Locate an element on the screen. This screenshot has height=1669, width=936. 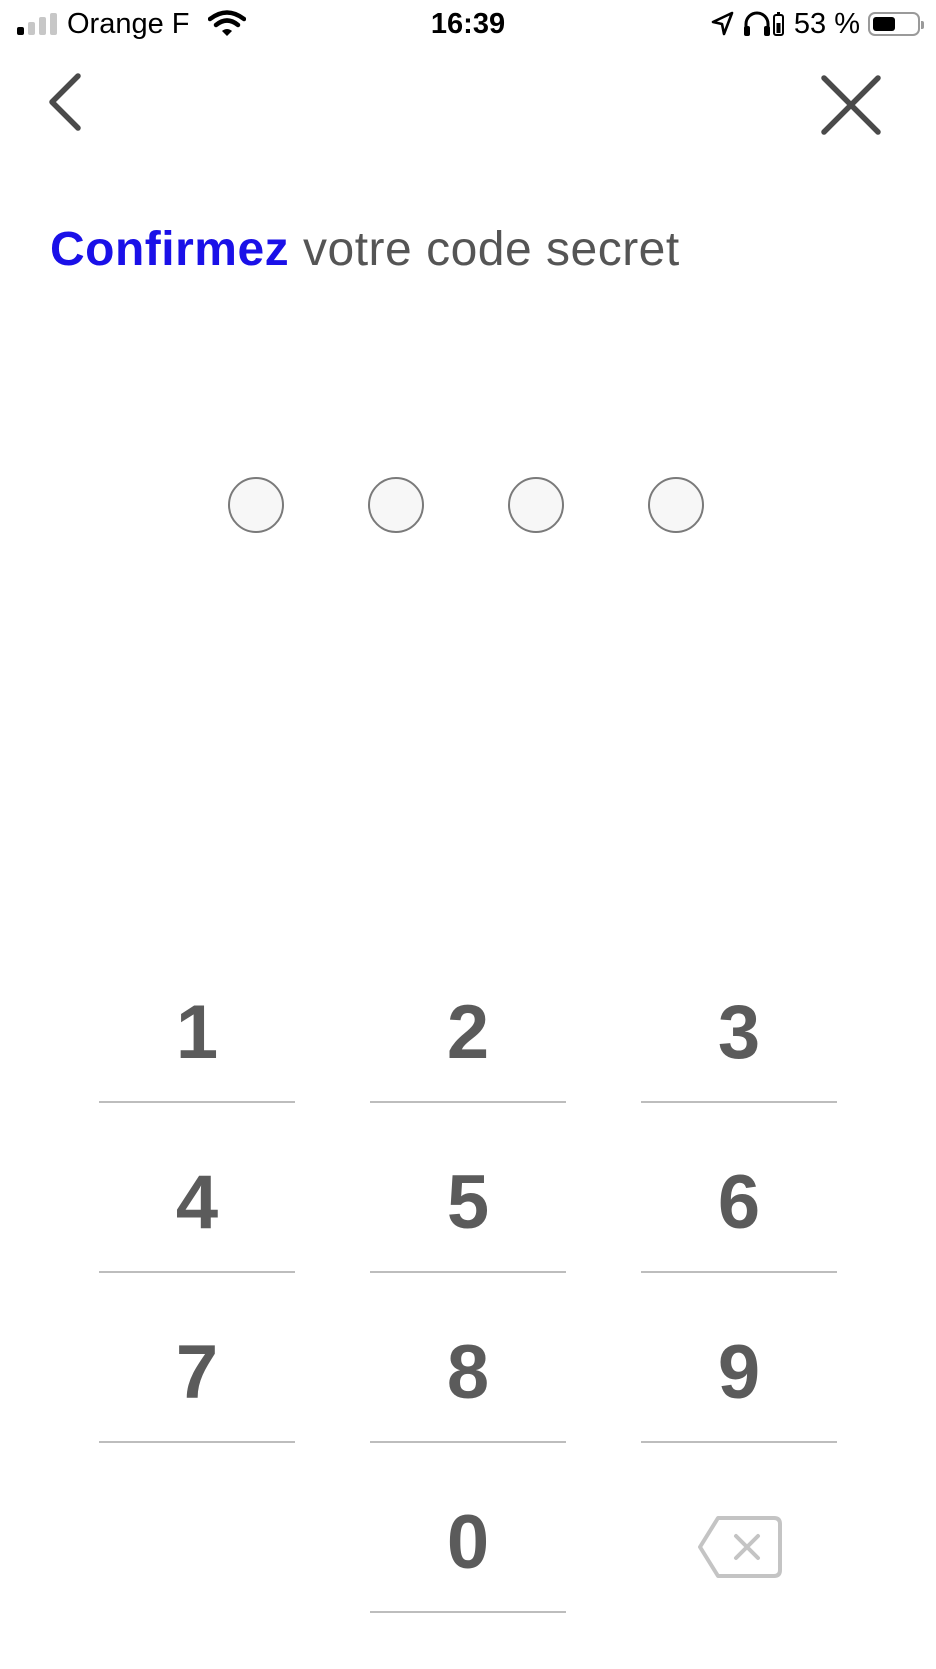
key-label: 2 is located at coordinates (468, 1032).